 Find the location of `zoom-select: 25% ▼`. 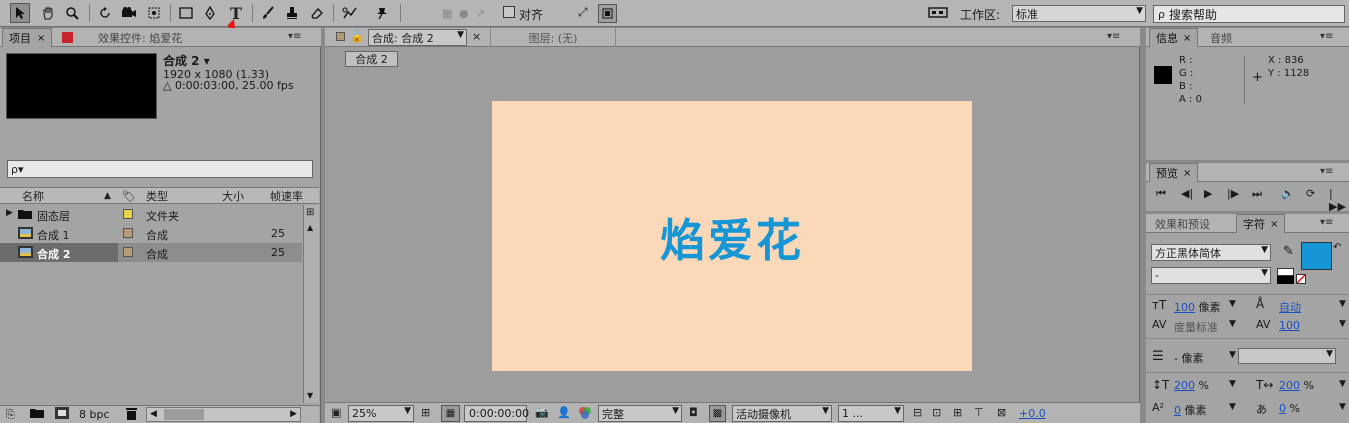

zoom-select: 25% ▼ is located at coordinates (381, 413).